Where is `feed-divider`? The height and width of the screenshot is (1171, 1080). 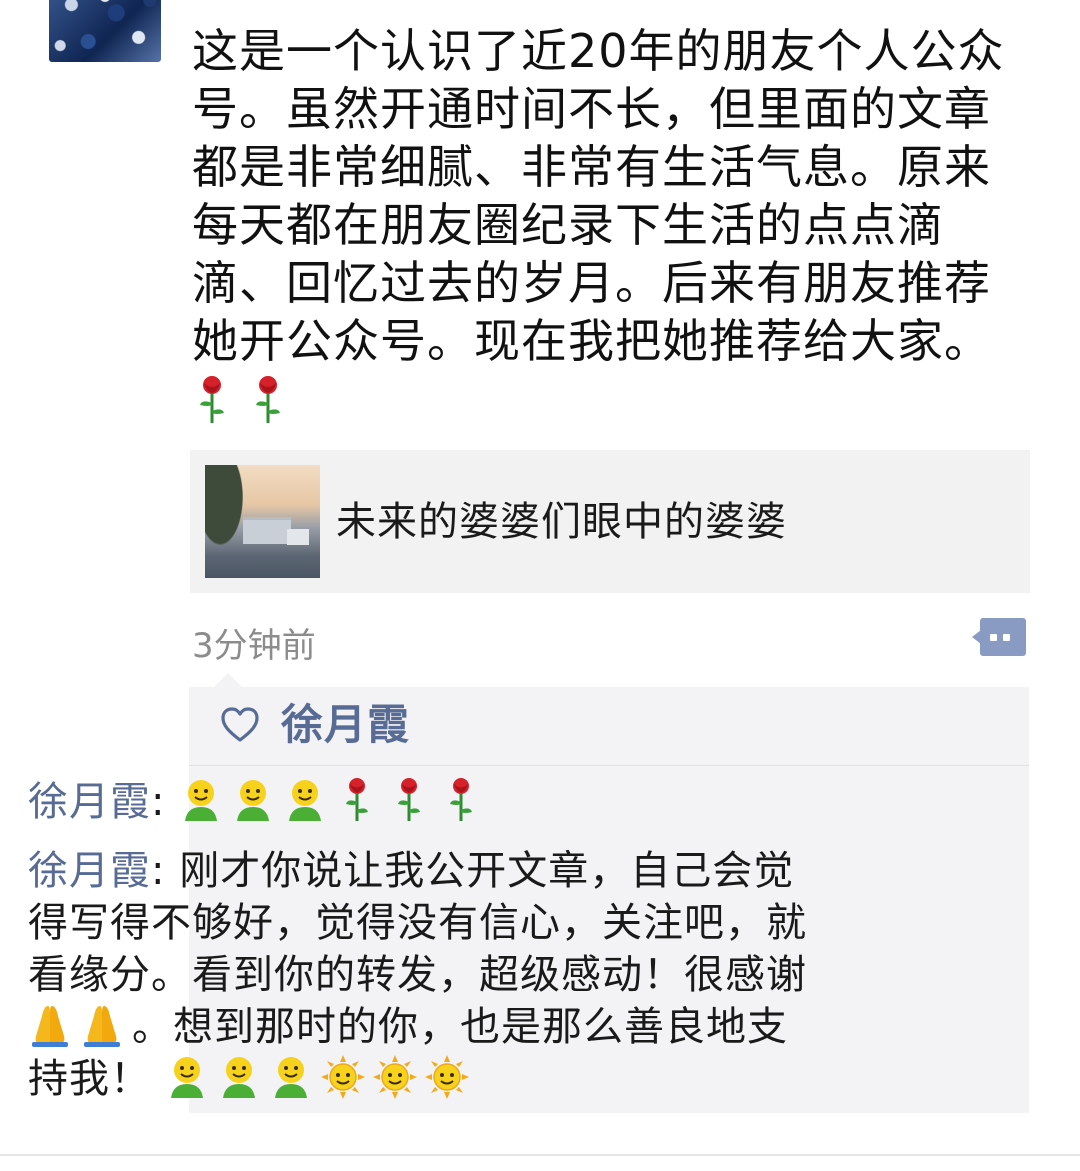
feed-divider is located at coordinates (540, 1155).